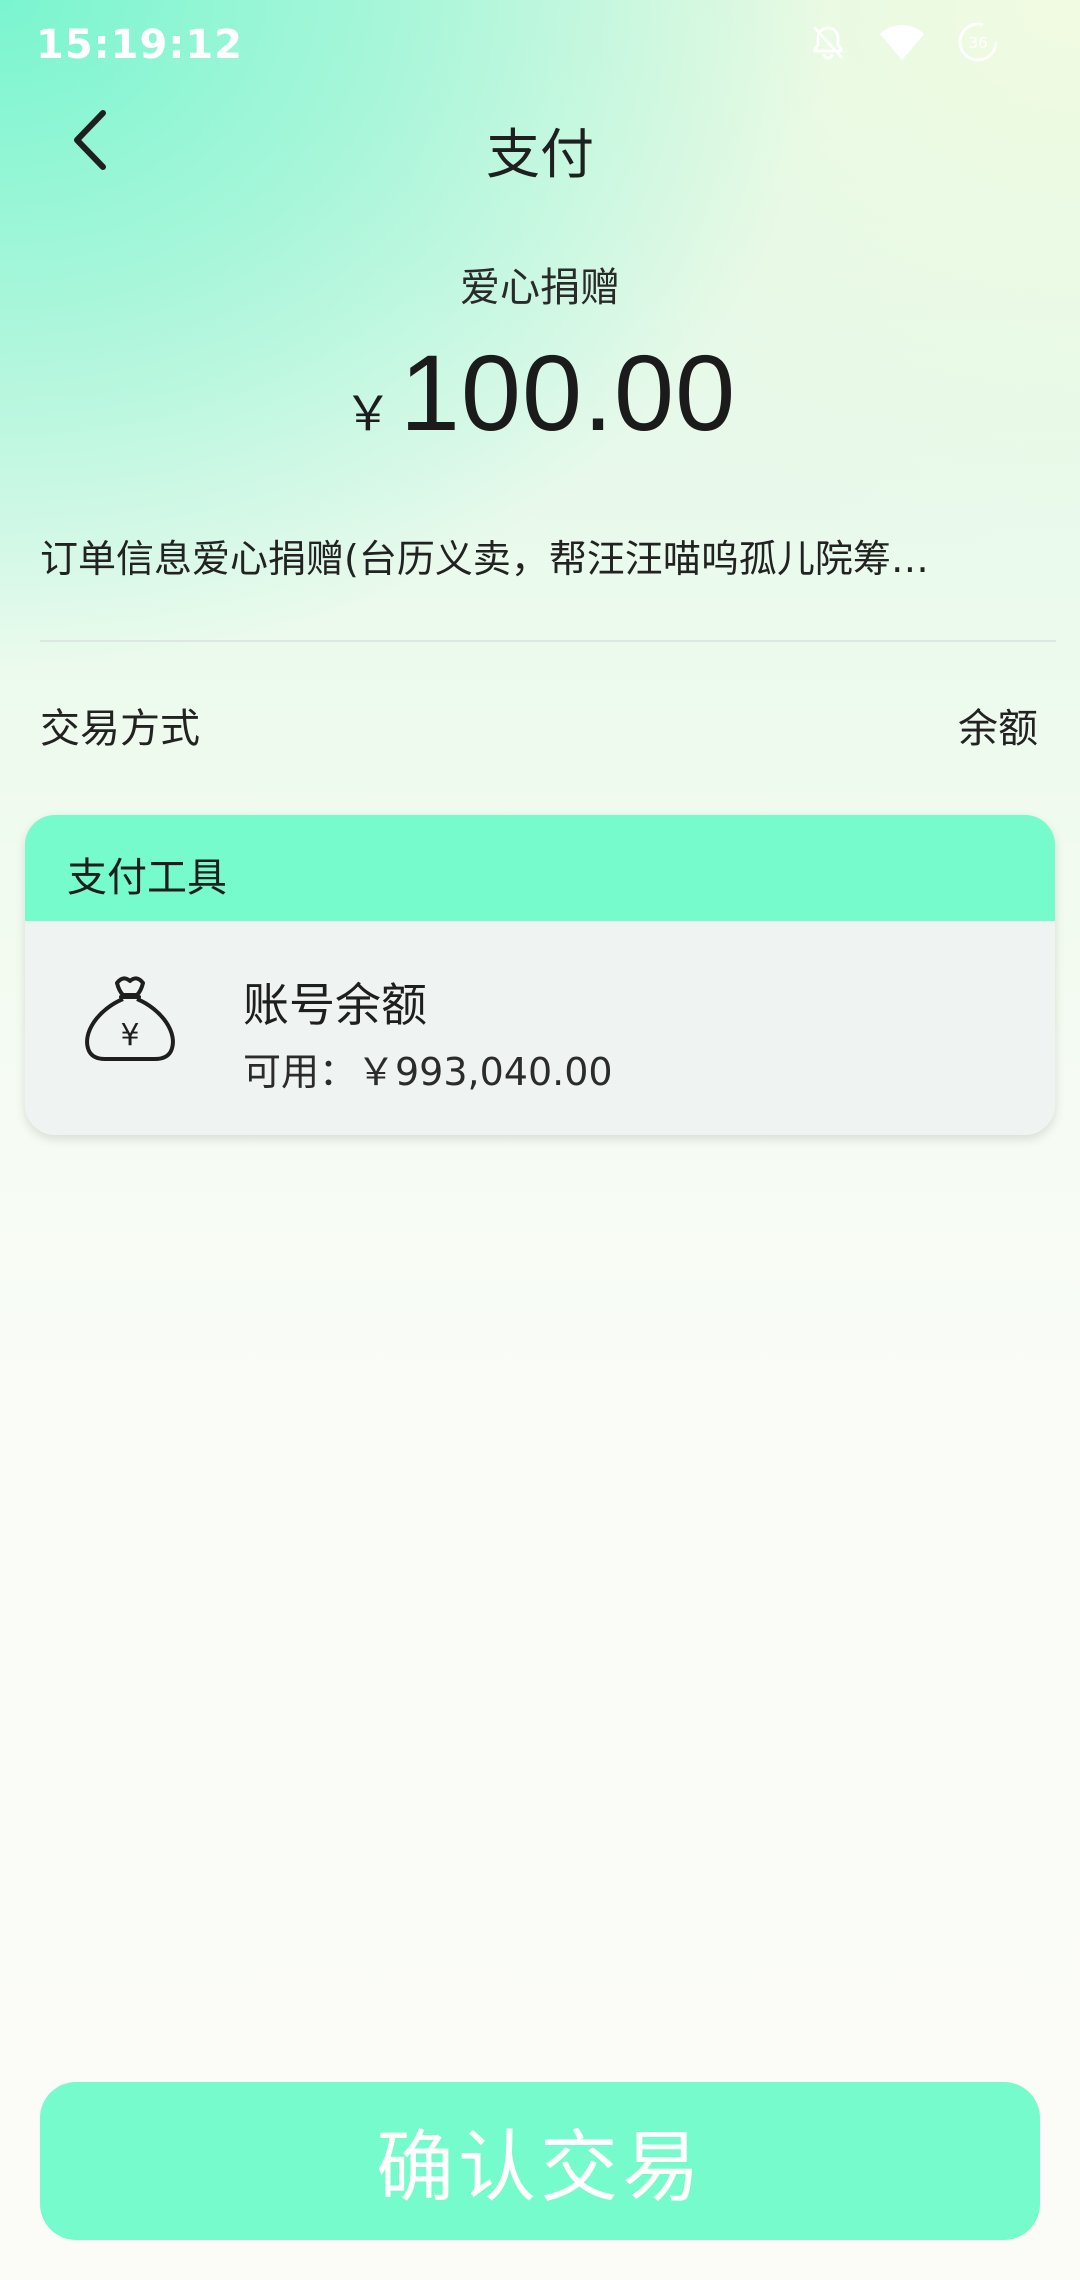  What do you see at coordinates (120, 729) in the screenshot?
I see `transaction-method-label: 交易方式` at bounding box center [120, 729].